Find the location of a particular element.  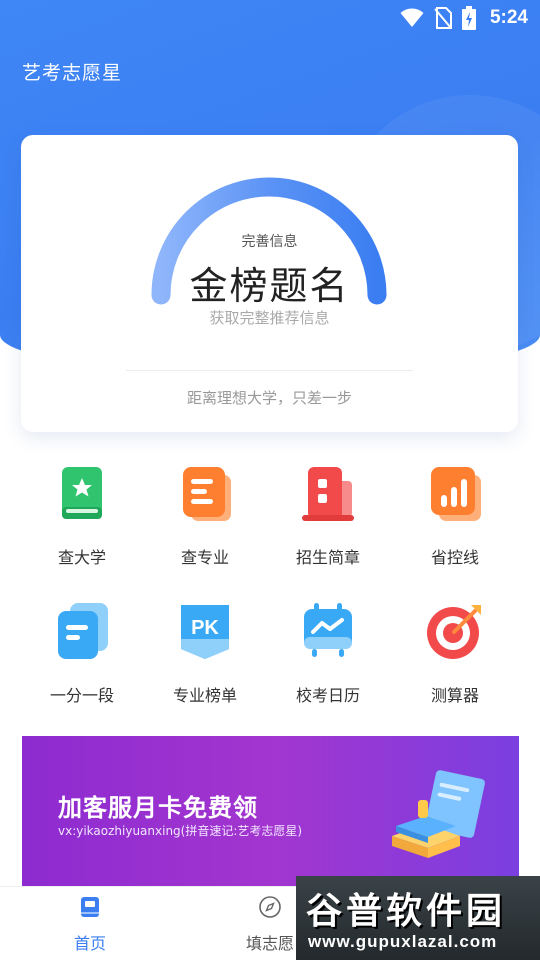

card-divider is located at coordinates (269, 370).